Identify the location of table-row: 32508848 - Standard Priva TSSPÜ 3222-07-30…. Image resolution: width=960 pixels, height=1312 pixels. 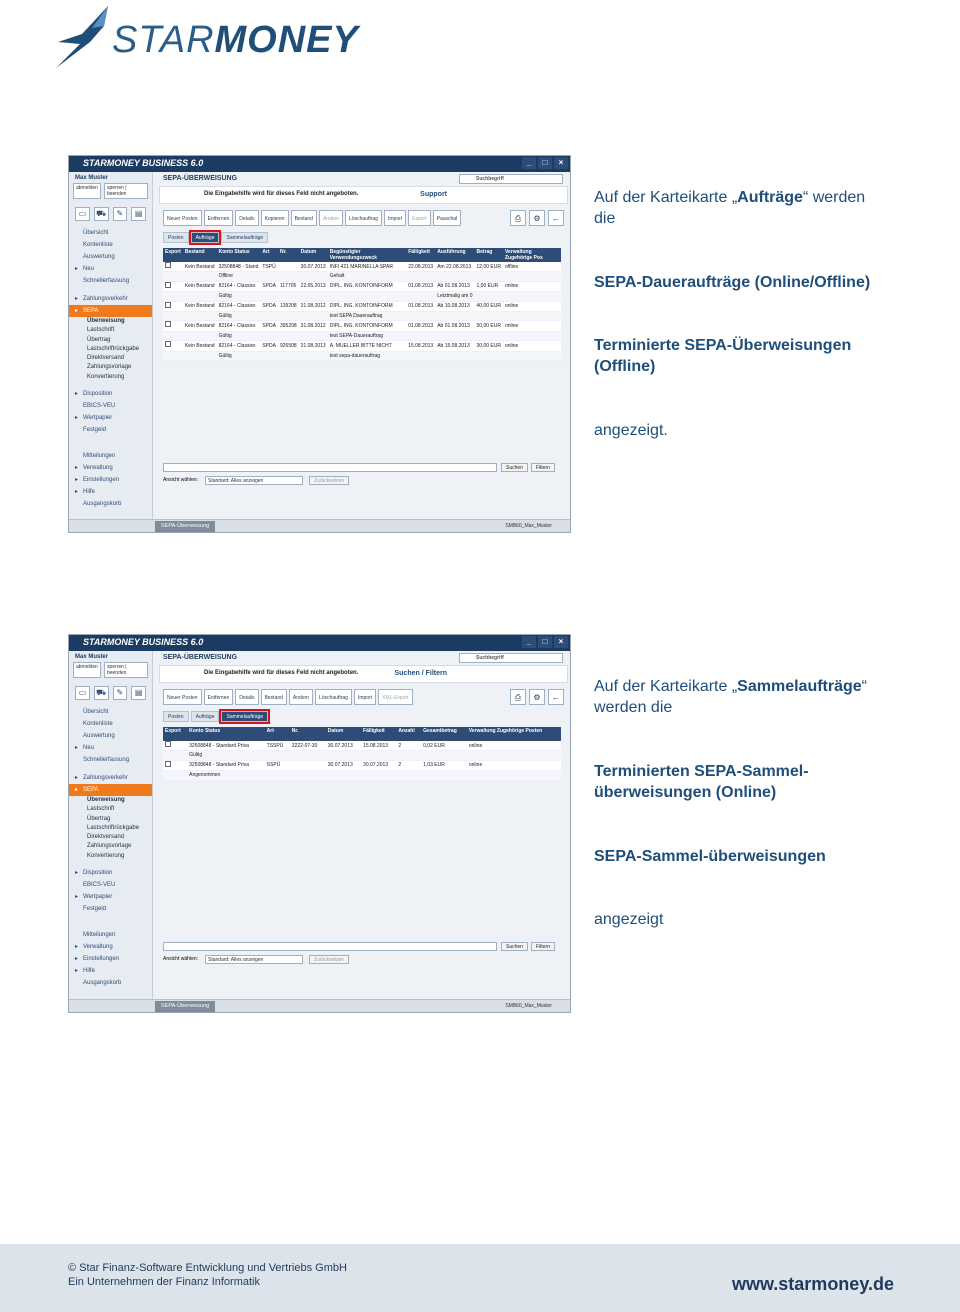
(362, 746).